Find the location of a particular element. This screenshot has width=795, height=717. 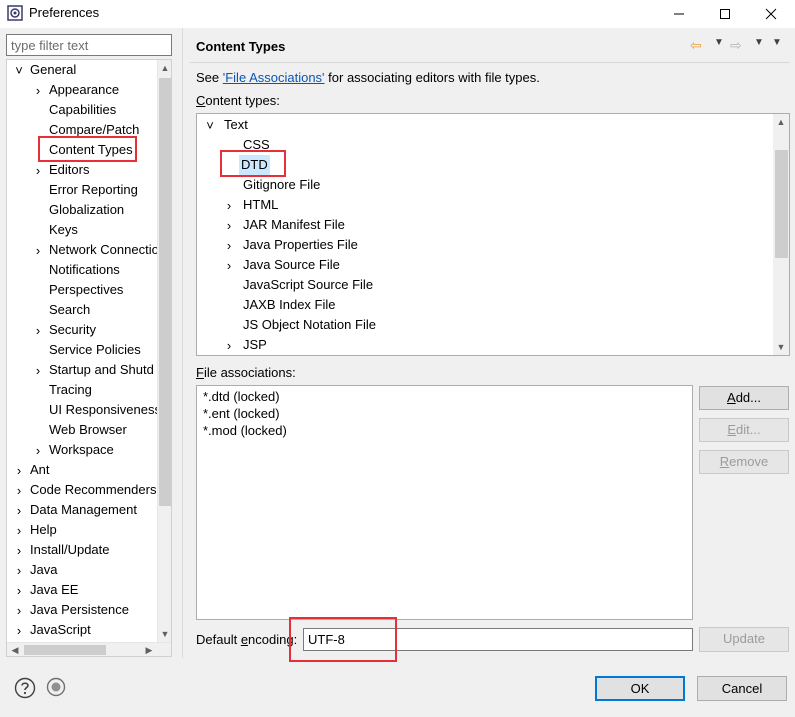

tree-item: Startup and Shutd is located at coordinates (101, 370).